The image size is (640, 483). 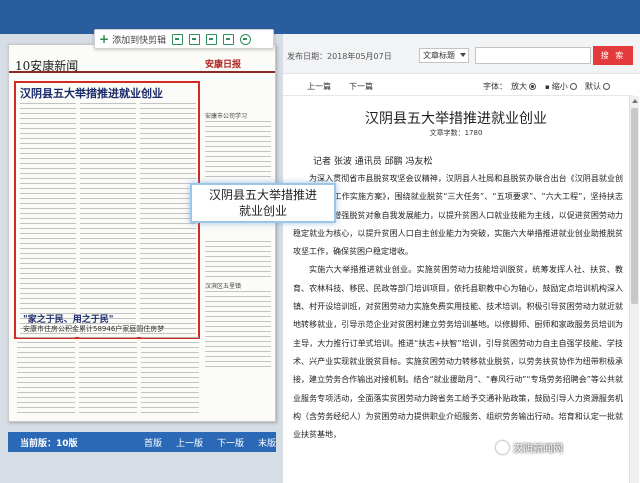 I want to click on add-to-clip-button: + 添加到快剪辑, so click(x=132, y=39).